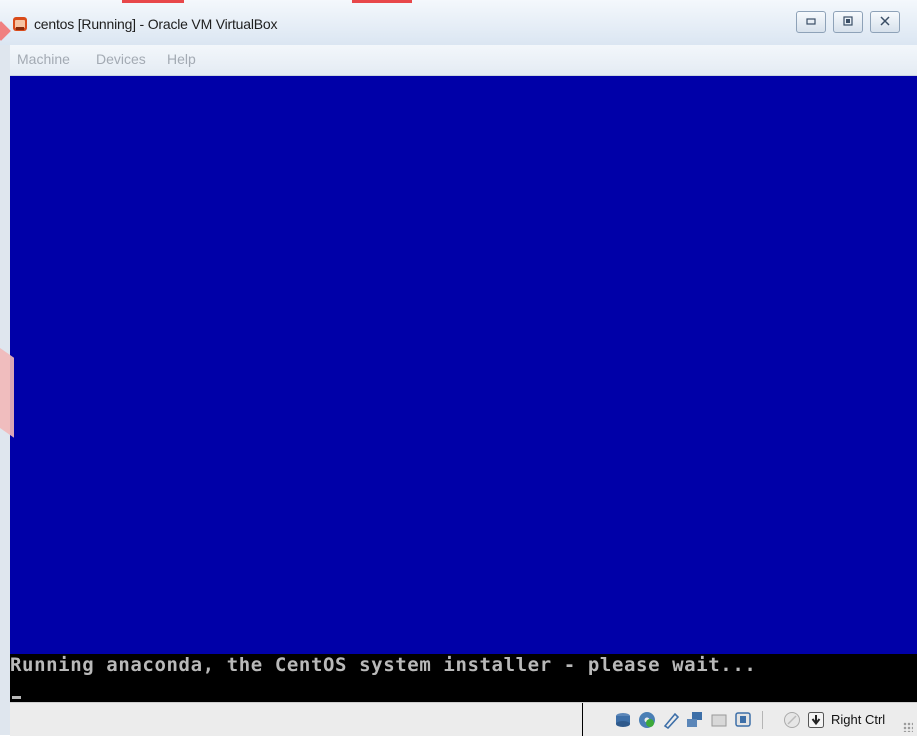 The height and width of the screenshot is (736, 917). What do you see at coordinates (647, 720) in the screenshot?
I see `optical-drive-icon` at bounding box center [647, 720].